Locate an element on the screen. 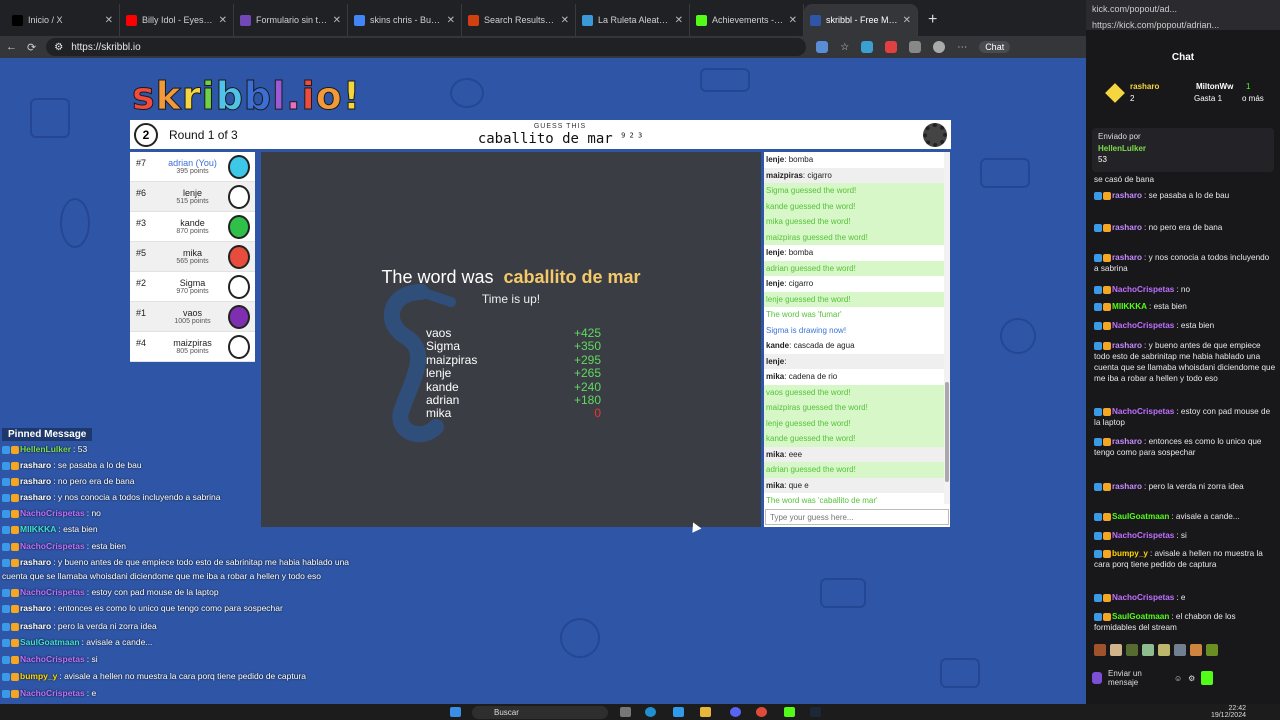 Image resolution: width=1280 pixels, height=720 pixels. kick-user: MIIKKKA is located at coordinates (1129, 306).